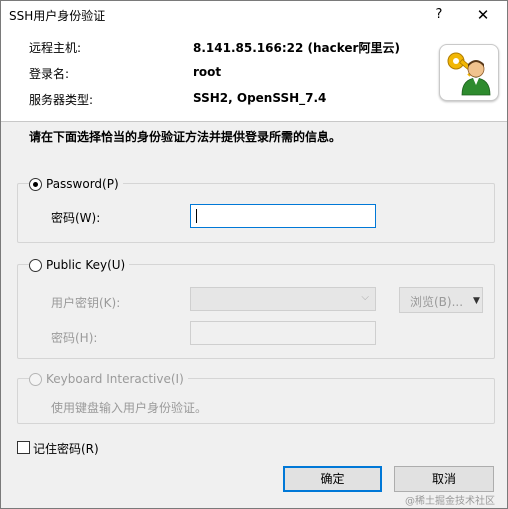 The height and width of the screenshot is (509, 508). What do you see at coordinates (439, 15) in the screenshot?
I see `help-button: ?` at bounding box center [439, 15].